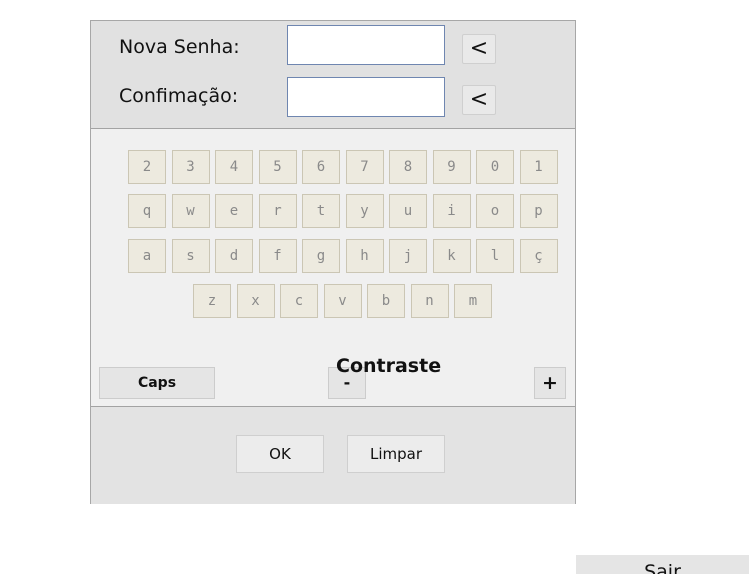 This screenshot has width=749, height=574. I want to click on confirm-password-label: Confimação:, so click(179, 96).